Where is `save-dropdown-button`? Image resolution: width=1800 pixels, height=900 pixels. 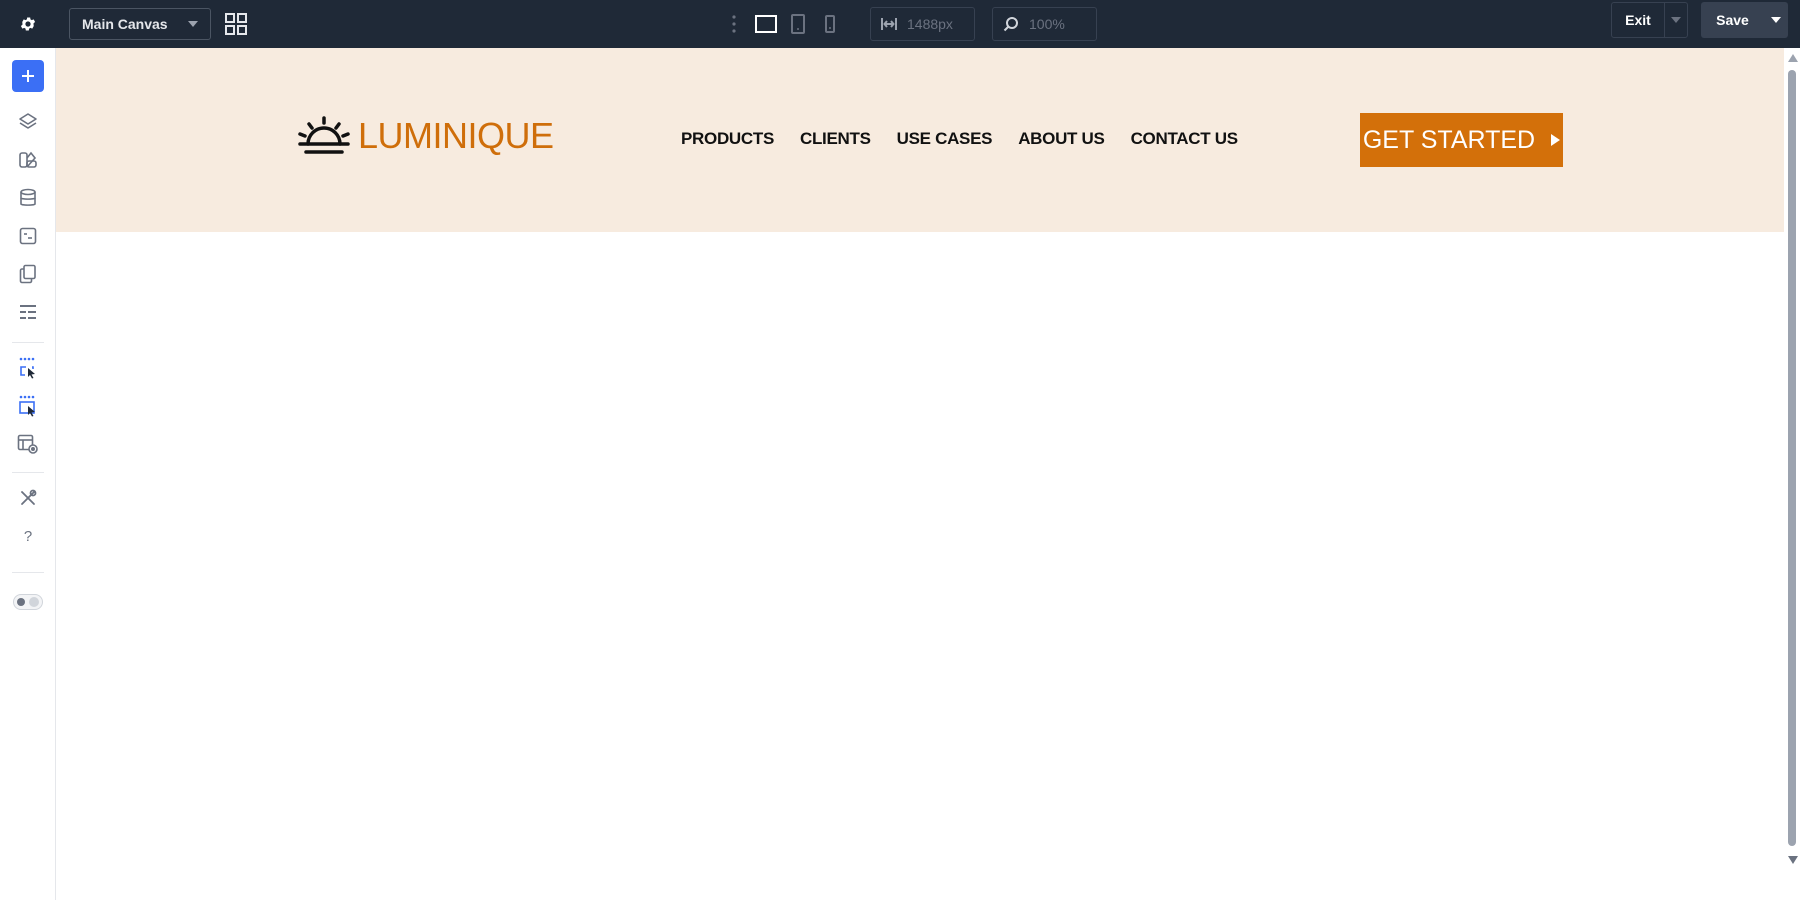
save-dropdown-button is located at coordinates (1776, 20).